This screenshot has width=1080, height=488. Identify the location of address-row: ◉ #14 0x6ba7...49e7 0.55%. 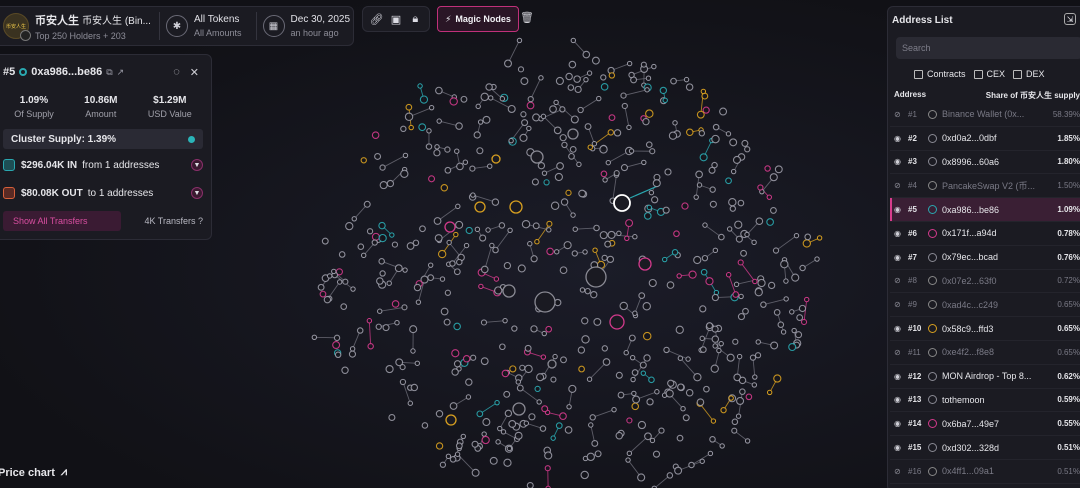
(985, 424).